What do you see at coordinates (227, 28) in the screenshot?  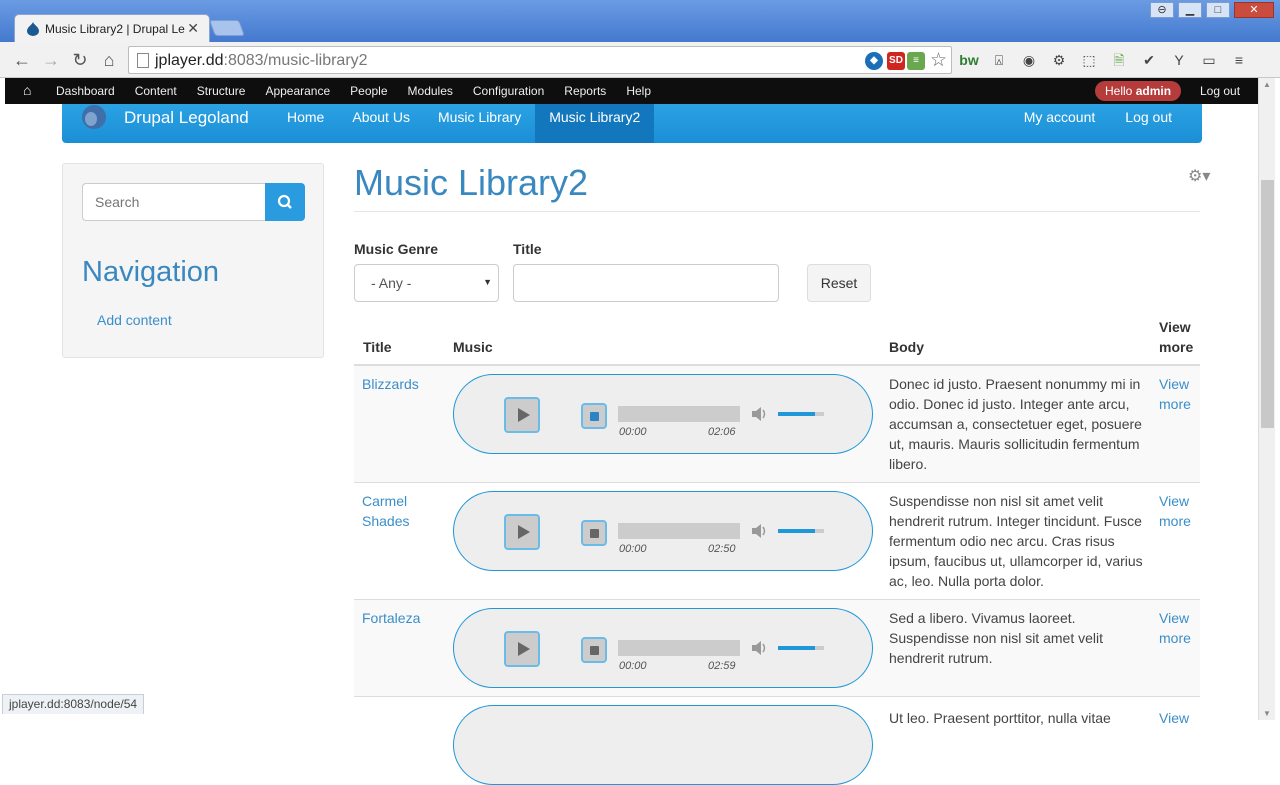 I see `new-tab-button` at bounding box center [227, 28].